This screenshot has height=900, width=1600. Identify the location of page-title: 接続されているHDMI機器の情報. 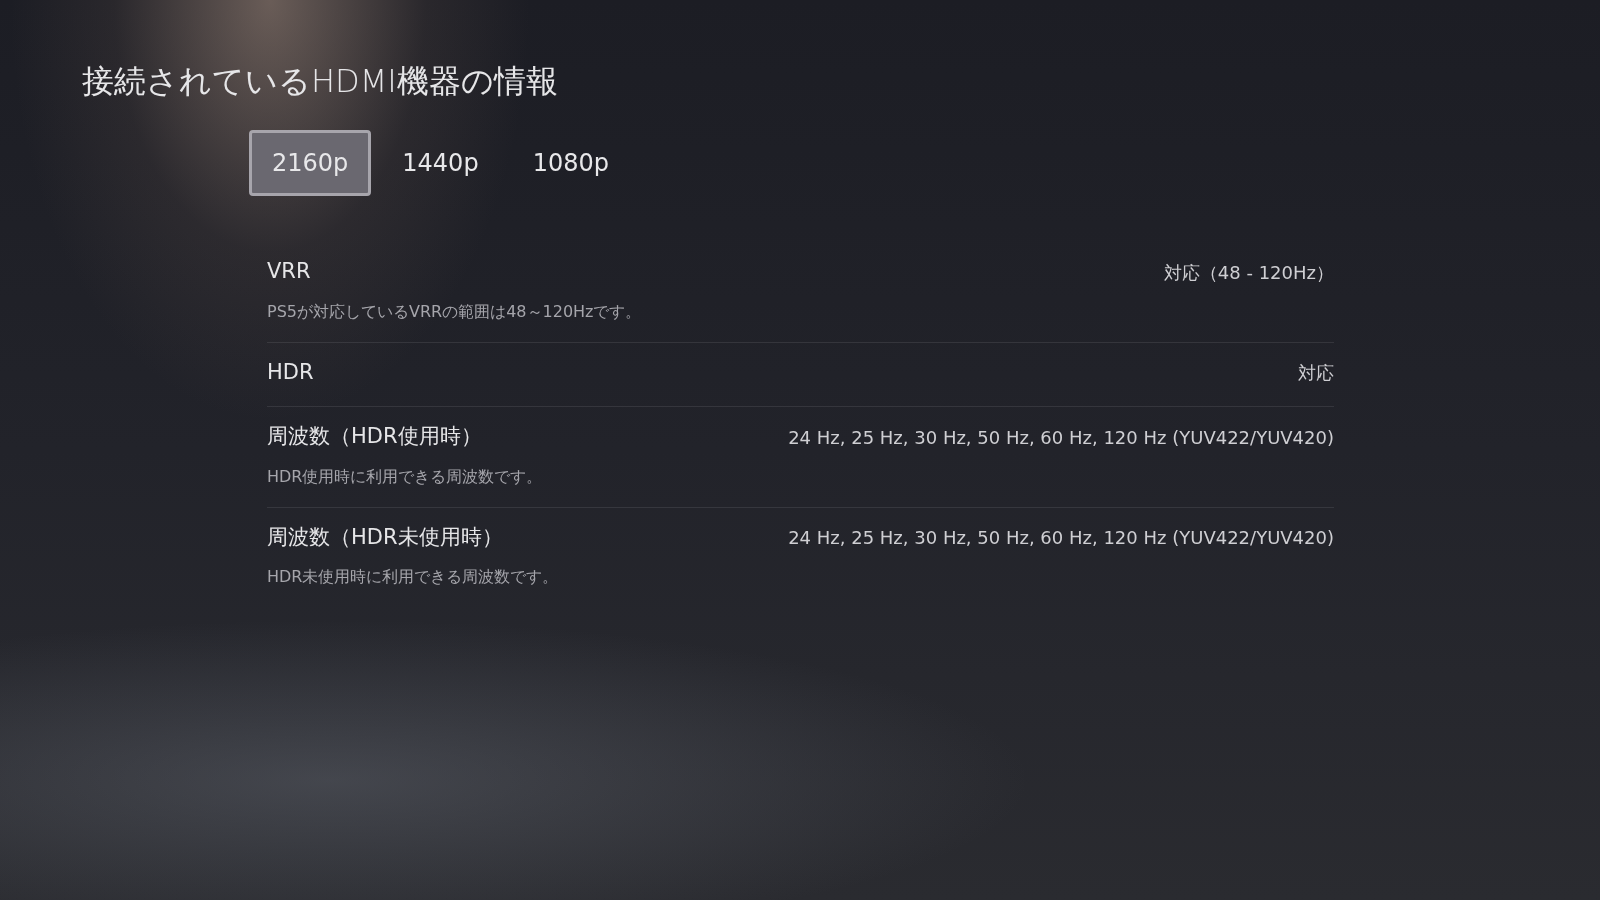
(320, 81).